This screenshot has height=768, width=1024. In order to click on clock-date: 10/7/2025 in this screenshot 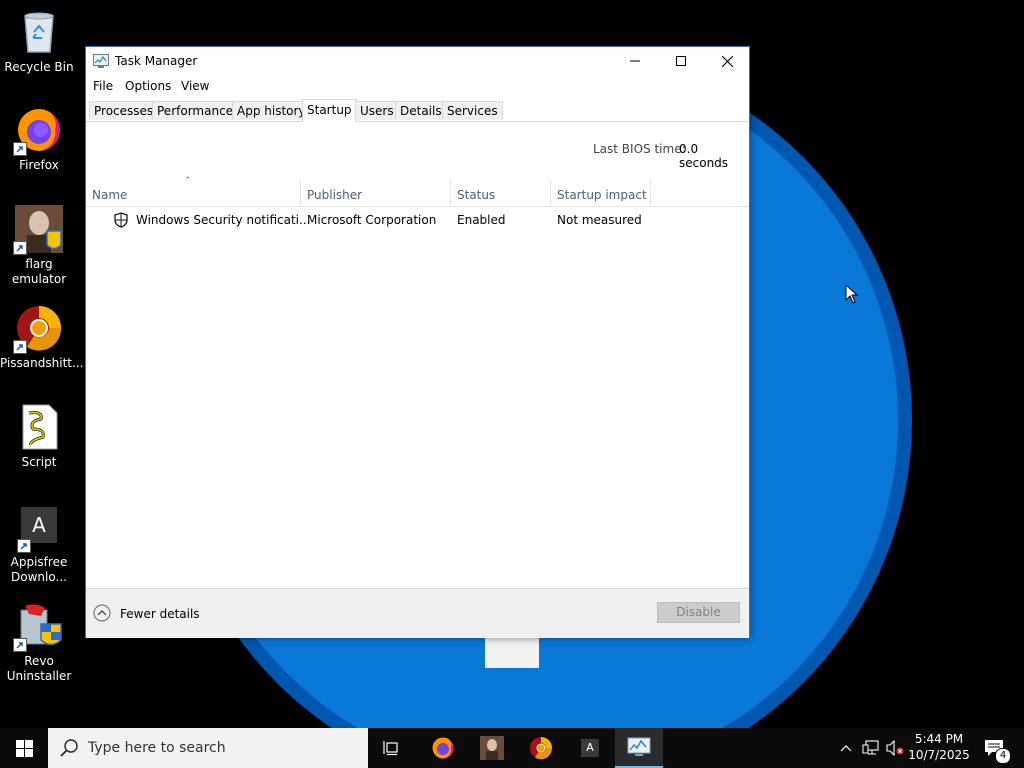, I will do `click(939, 755)`.